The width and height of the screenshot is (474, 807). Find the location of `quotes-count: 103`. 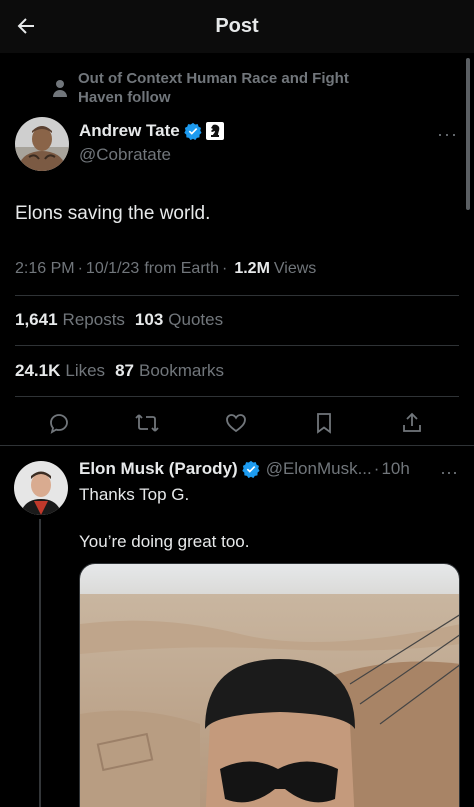

quotes-count: 103 is located at coordinates (149, 320).